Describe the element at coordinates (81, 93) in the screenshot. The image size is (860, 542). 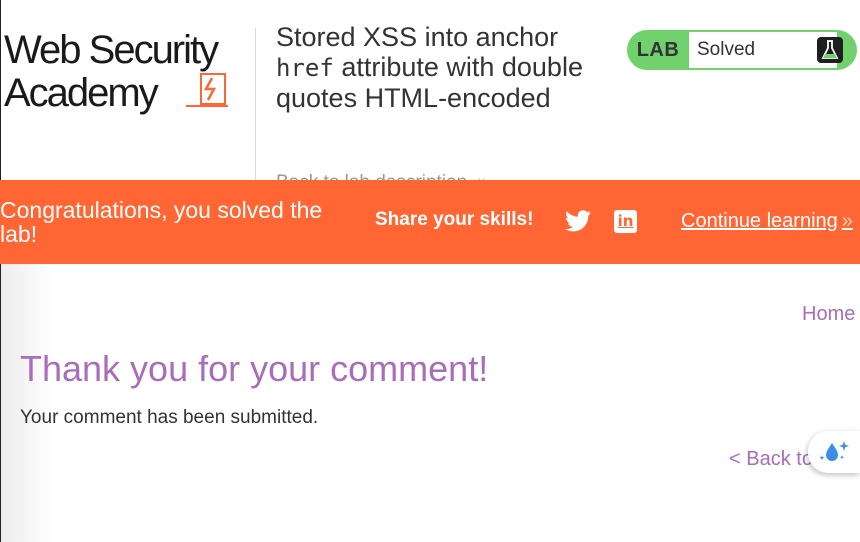
I see `logo-line2: Academy` at that location.